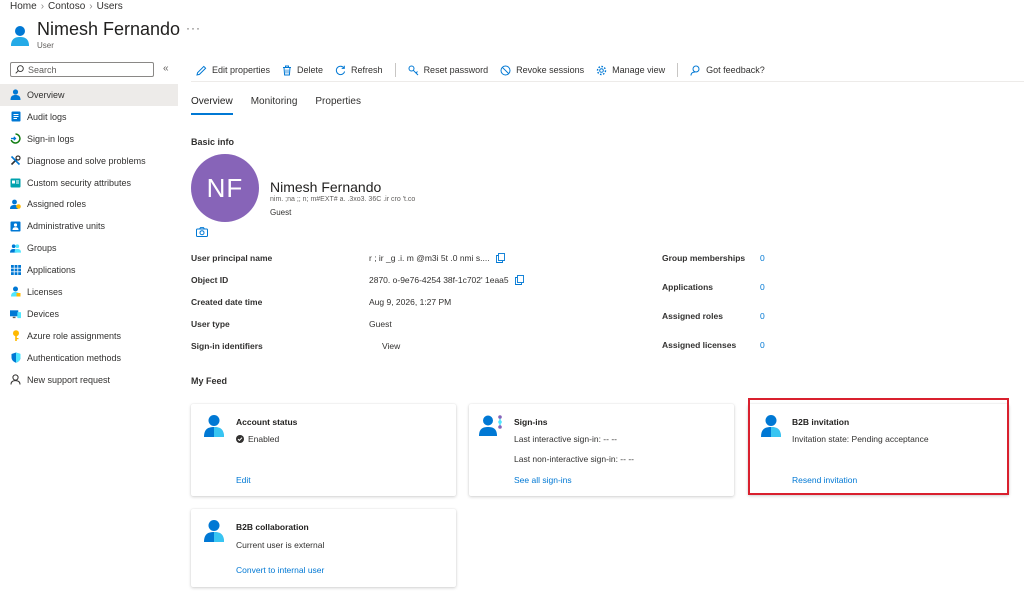 The image size is (1024, 602). I want to click on manage-view-label: Manage view, so click(639, 70).